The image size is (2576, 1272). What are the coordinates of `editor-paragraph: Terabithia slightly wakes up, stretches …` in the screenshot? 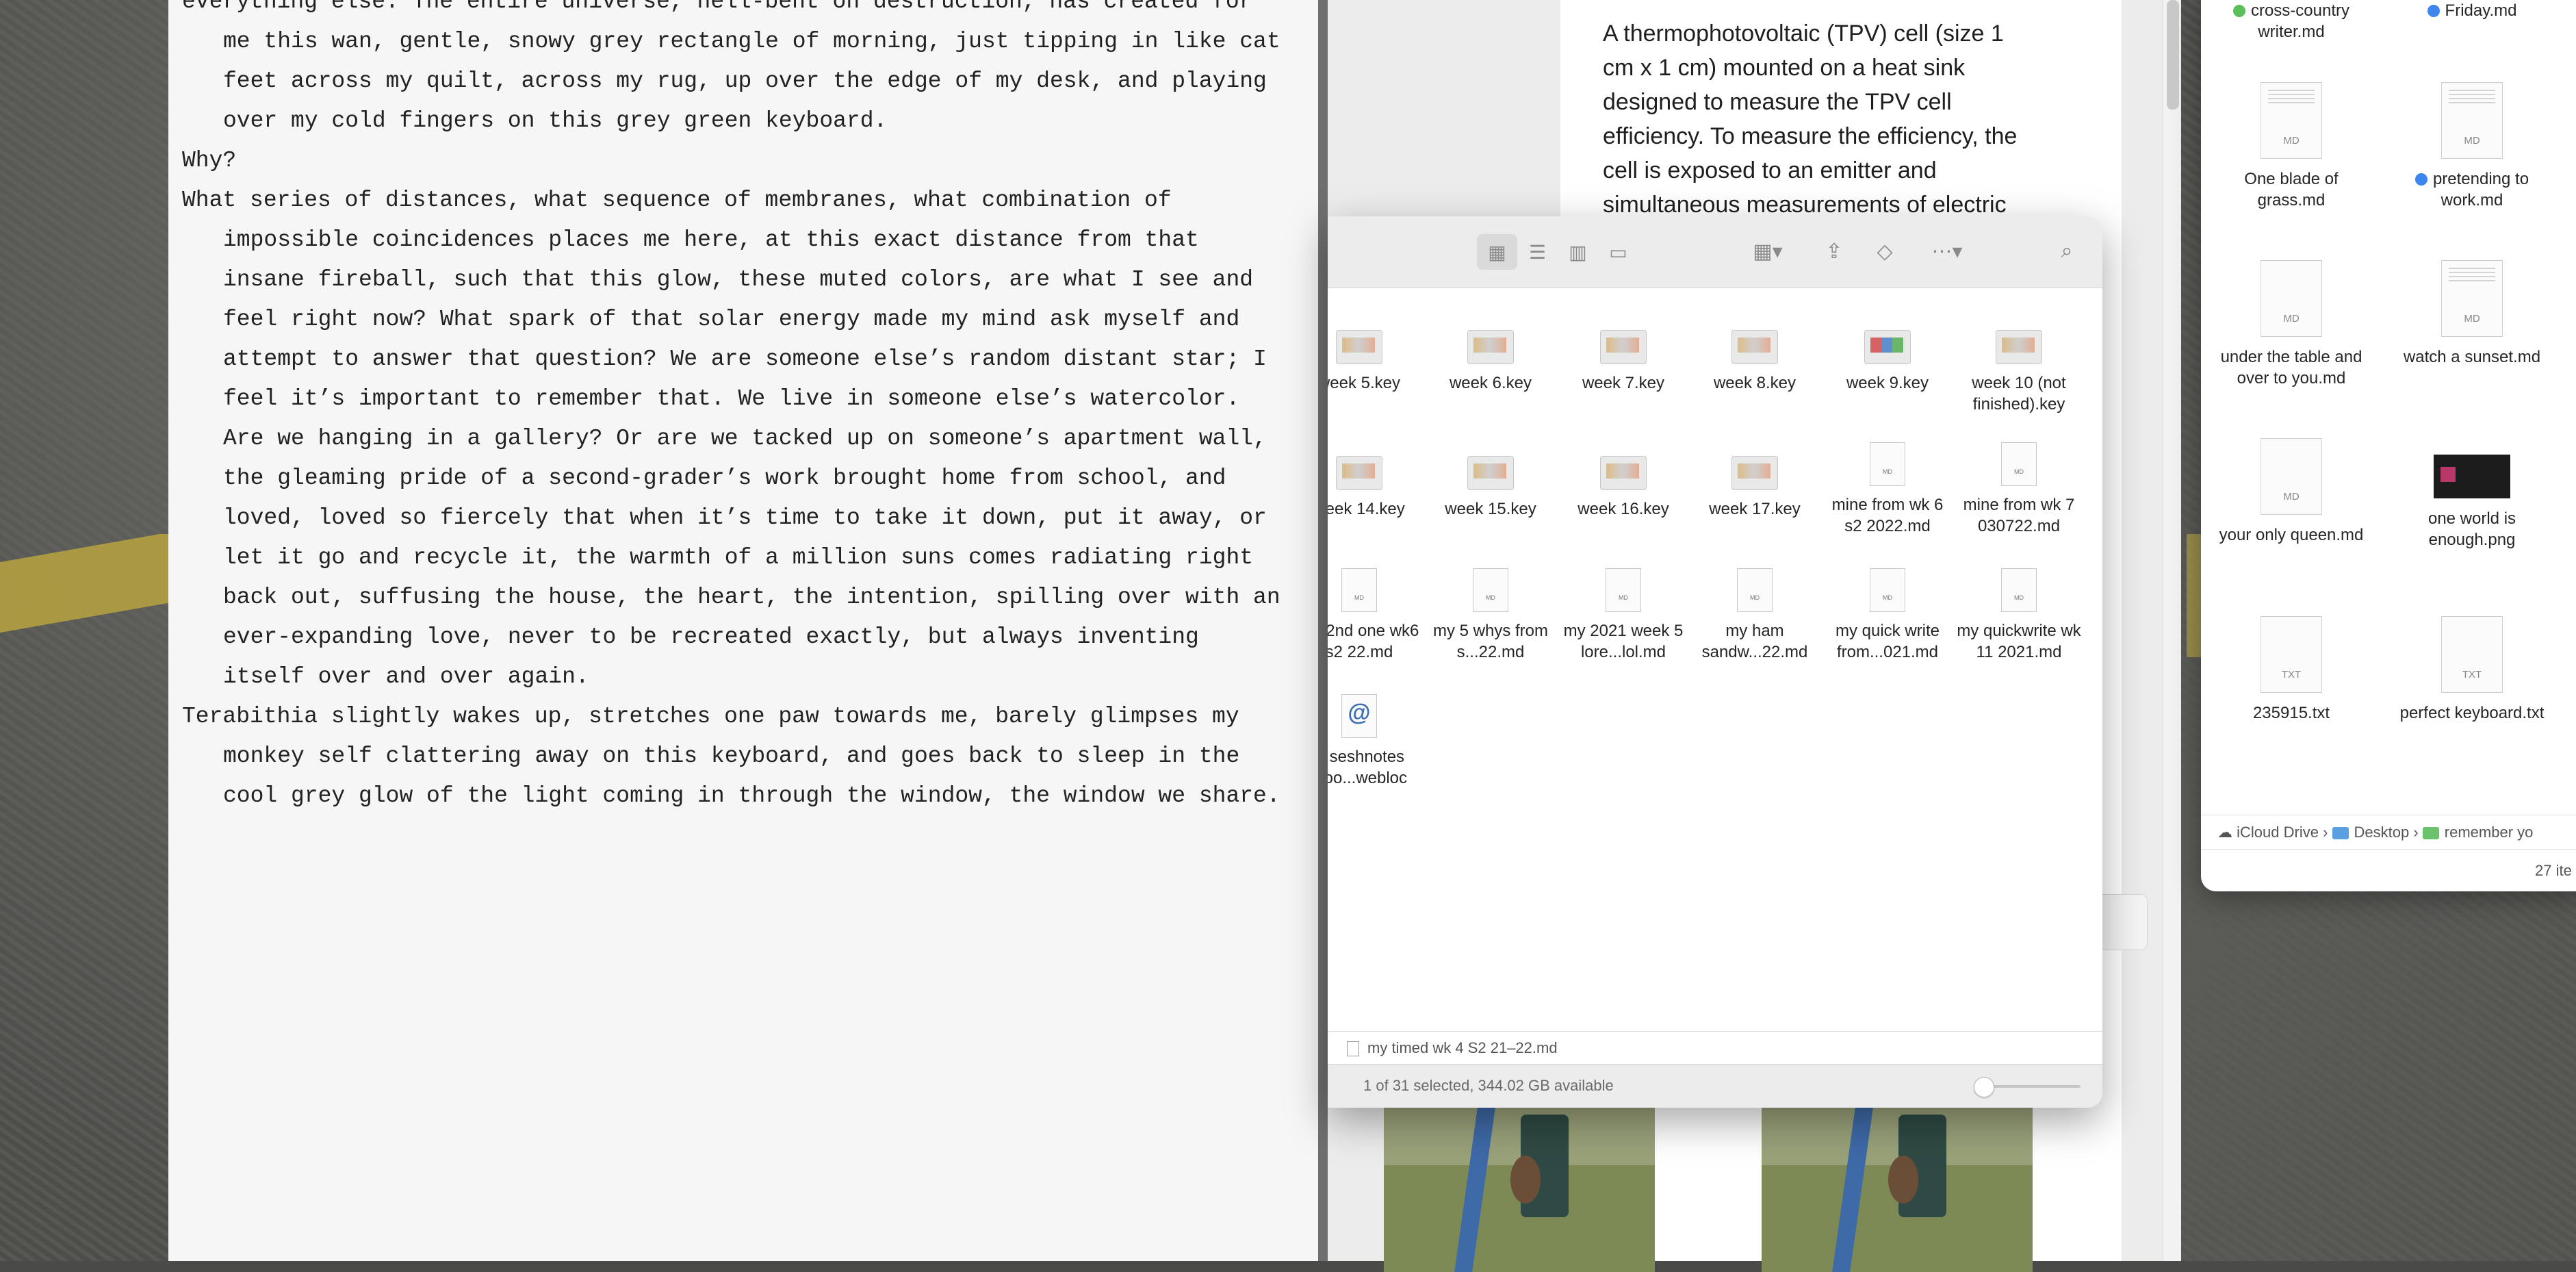 It's located at (731, 757).